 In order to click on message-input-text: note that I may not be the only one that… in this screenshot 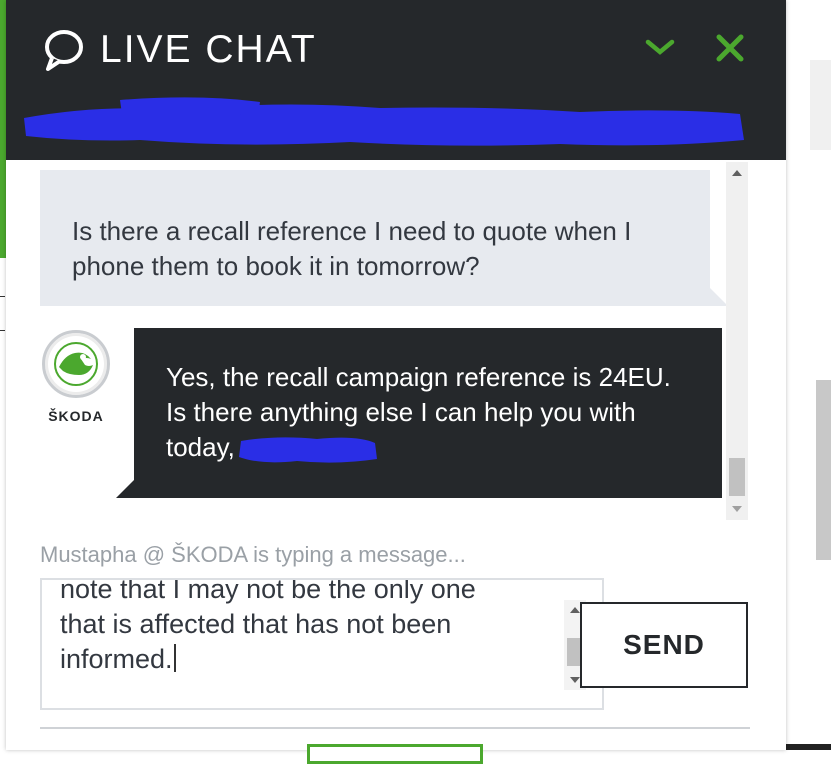, I will do `click(315, 628)`.